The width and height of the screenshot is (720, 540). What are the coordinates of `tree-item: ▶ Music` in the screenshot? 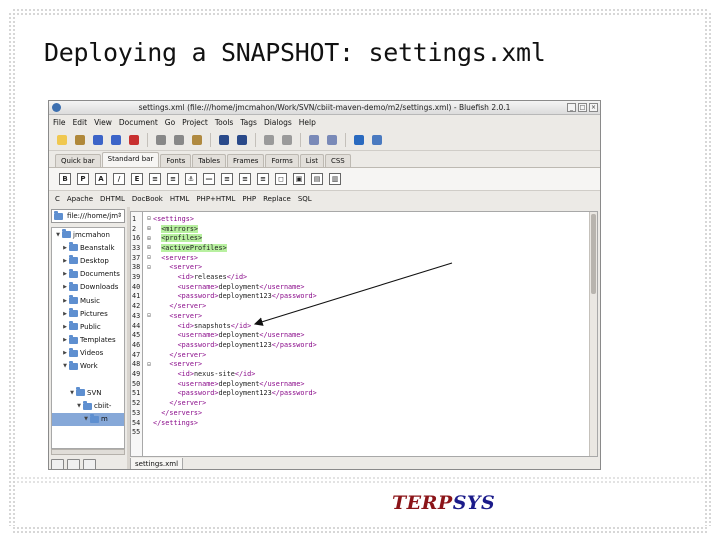 It's located at (88, 300).